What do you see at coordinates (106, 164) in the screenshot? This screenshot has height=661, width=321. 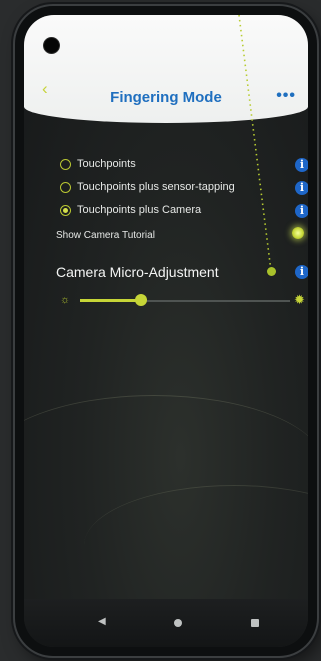 I see `option-label: Touchpoints` at bounding box center [106, 164].